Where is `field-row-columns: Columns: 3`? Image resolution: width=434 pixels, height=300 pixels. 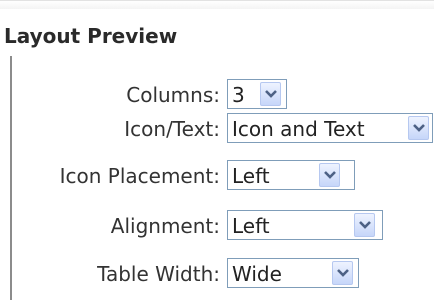
field-row-columns: Columns: 3 is located at coordinates (217, 95).